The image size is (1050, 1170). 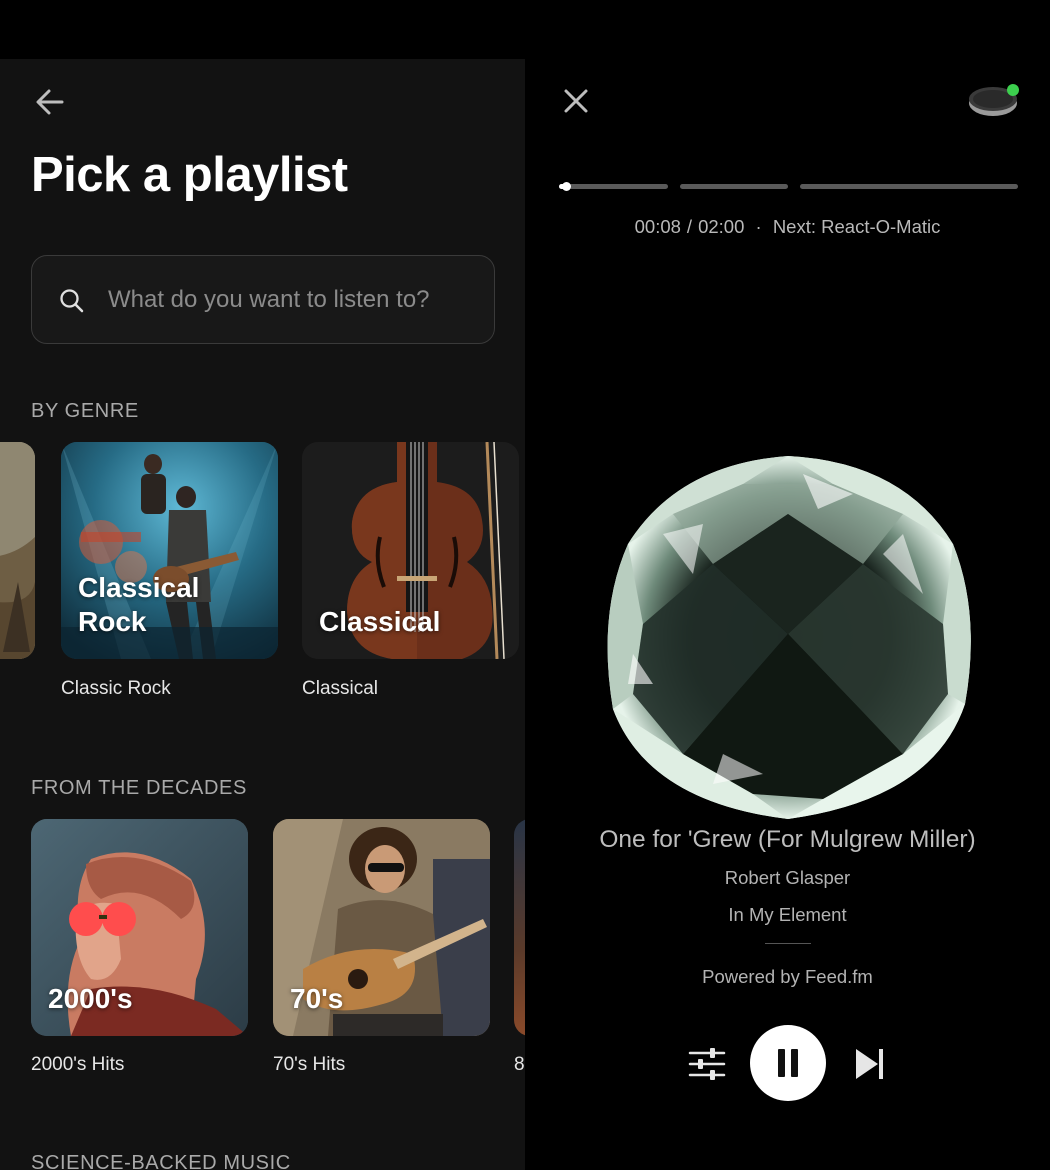 I want to click on next-track-label: Next: React-O-Matic, so click(x=856, y=226).